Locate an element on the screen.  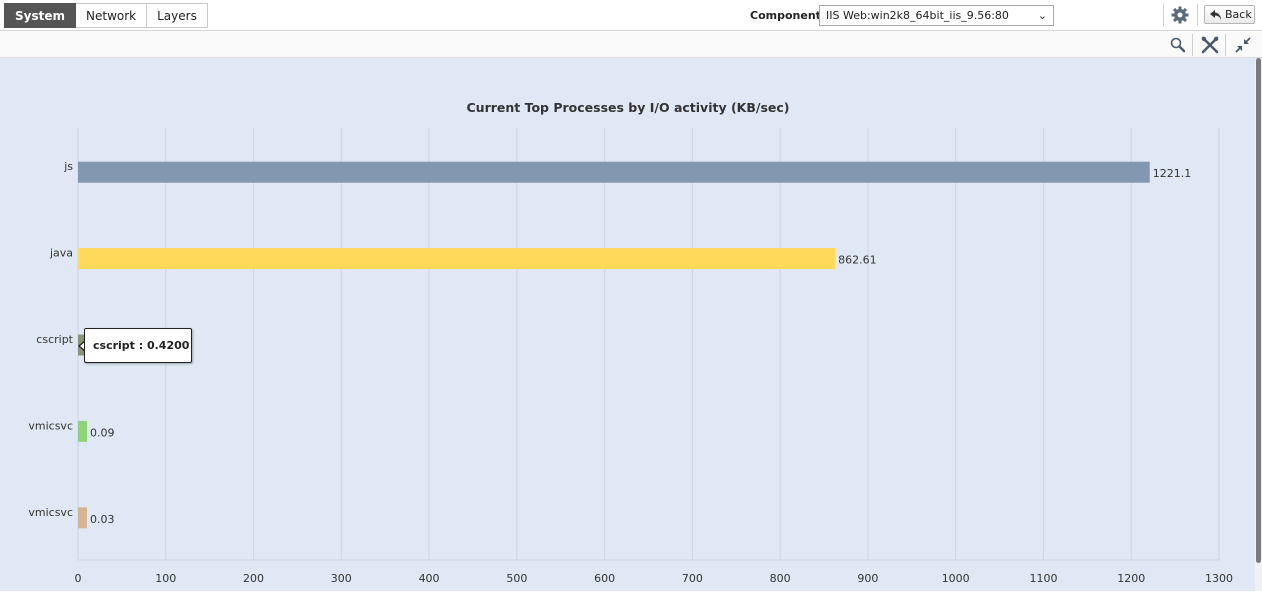
tab-network: Network is located at coordinates (112, 15).